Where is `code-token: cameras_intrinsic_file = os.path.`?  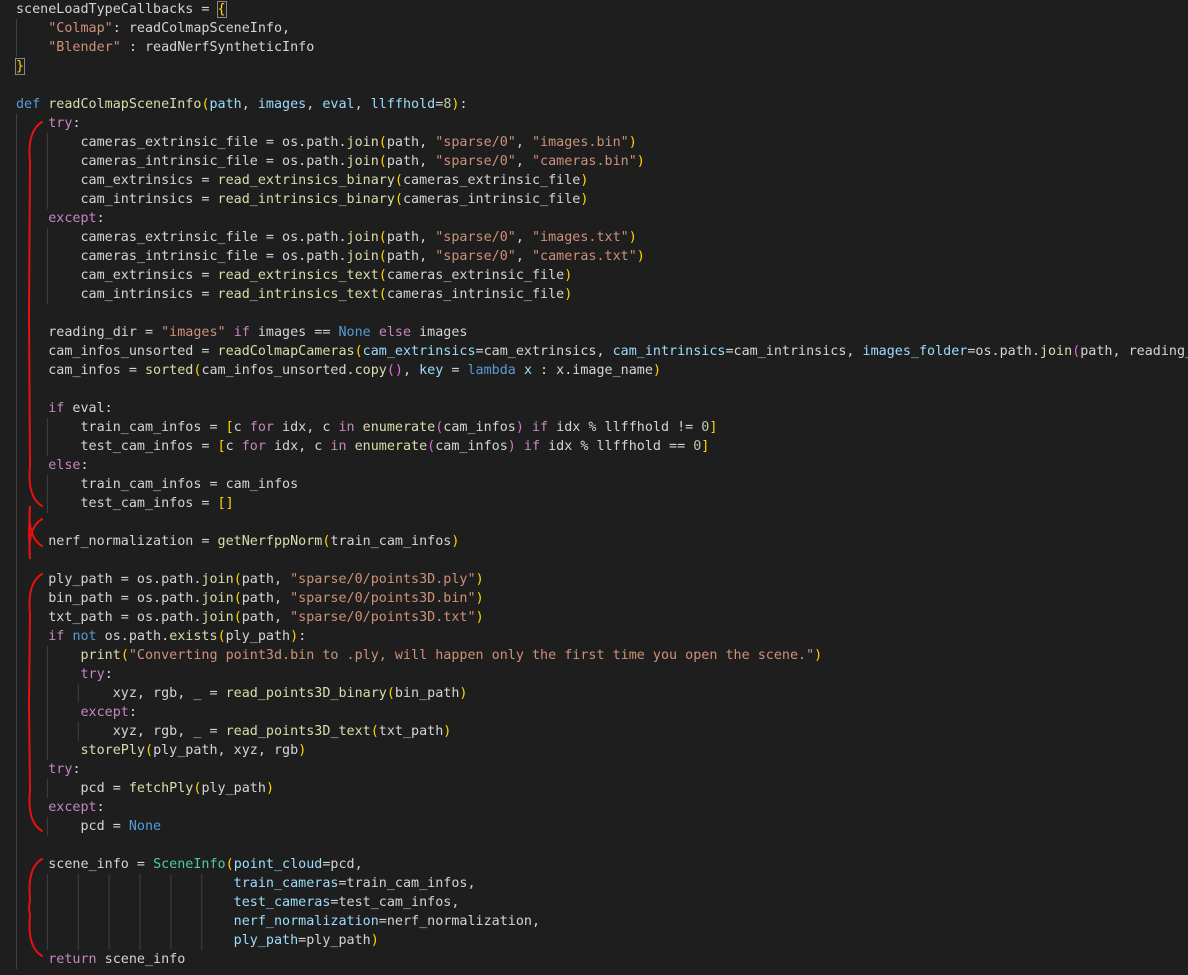 code-token: cameras_intrinsic_file = os.path. is located at coordinates (181, 161).